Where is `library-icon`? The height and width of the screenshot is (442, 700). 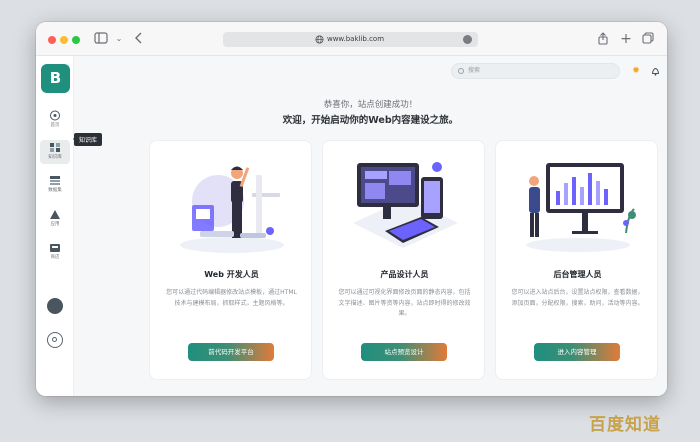 library-icon is located at coordinates (55, 147).